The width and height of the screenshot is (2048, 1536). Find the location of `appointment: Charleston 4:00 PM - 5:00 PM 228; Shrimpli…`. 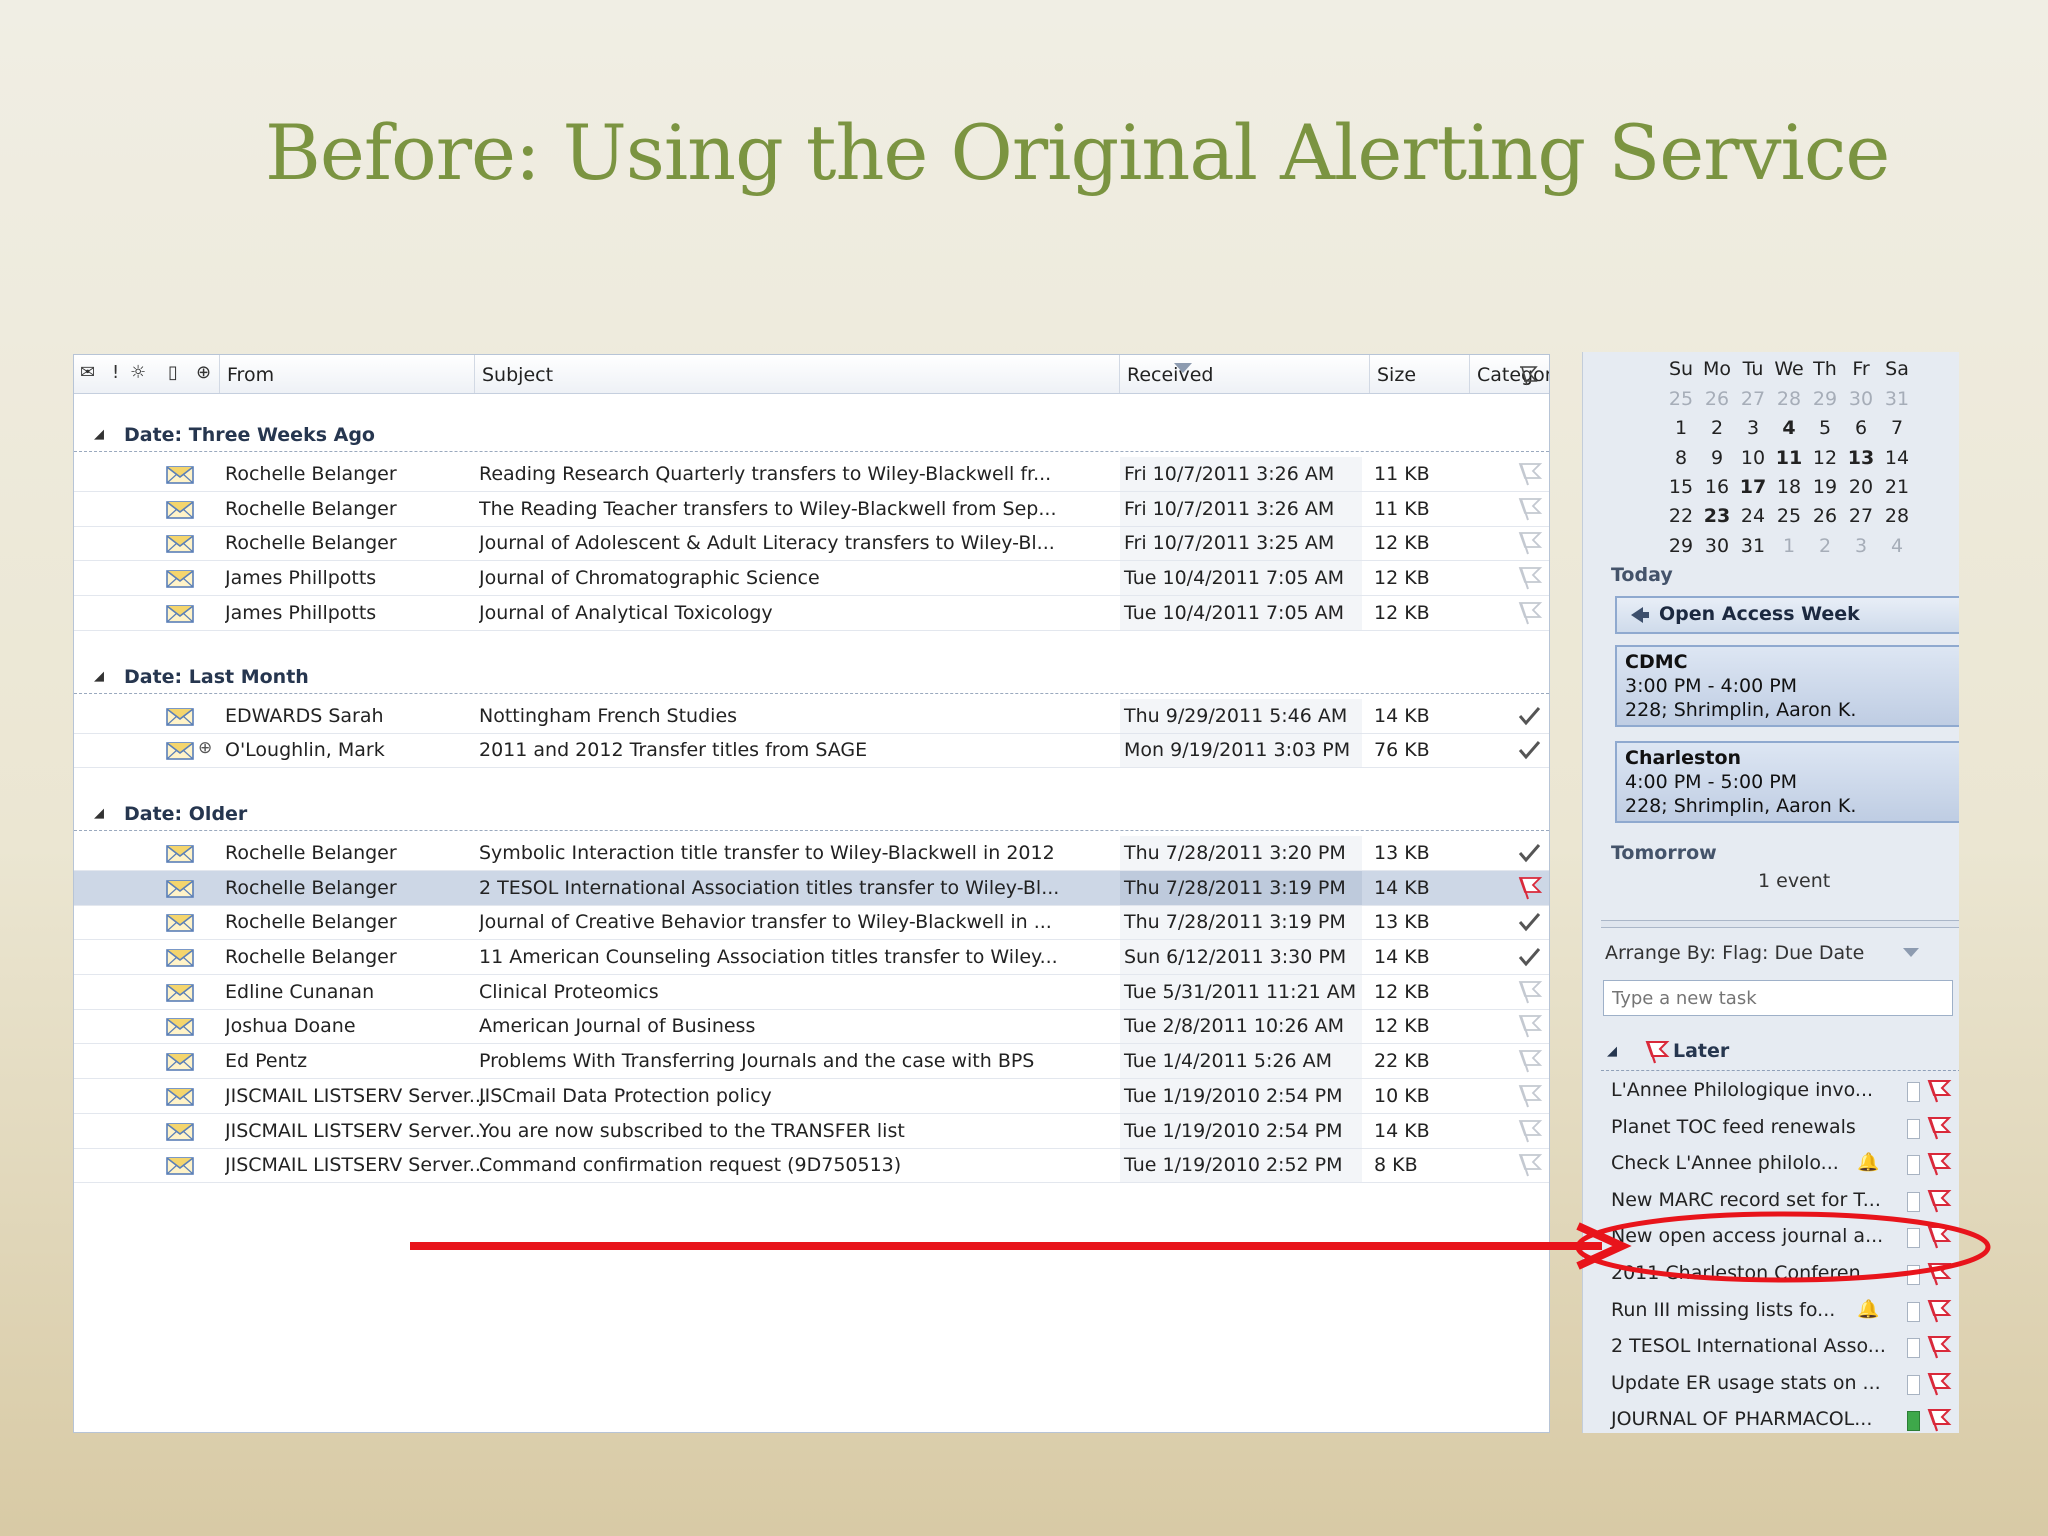

appointment: Charleston 4:00 PM - 5:00 PM 228; Shrimpli… is located at coordinates (1787, 782).